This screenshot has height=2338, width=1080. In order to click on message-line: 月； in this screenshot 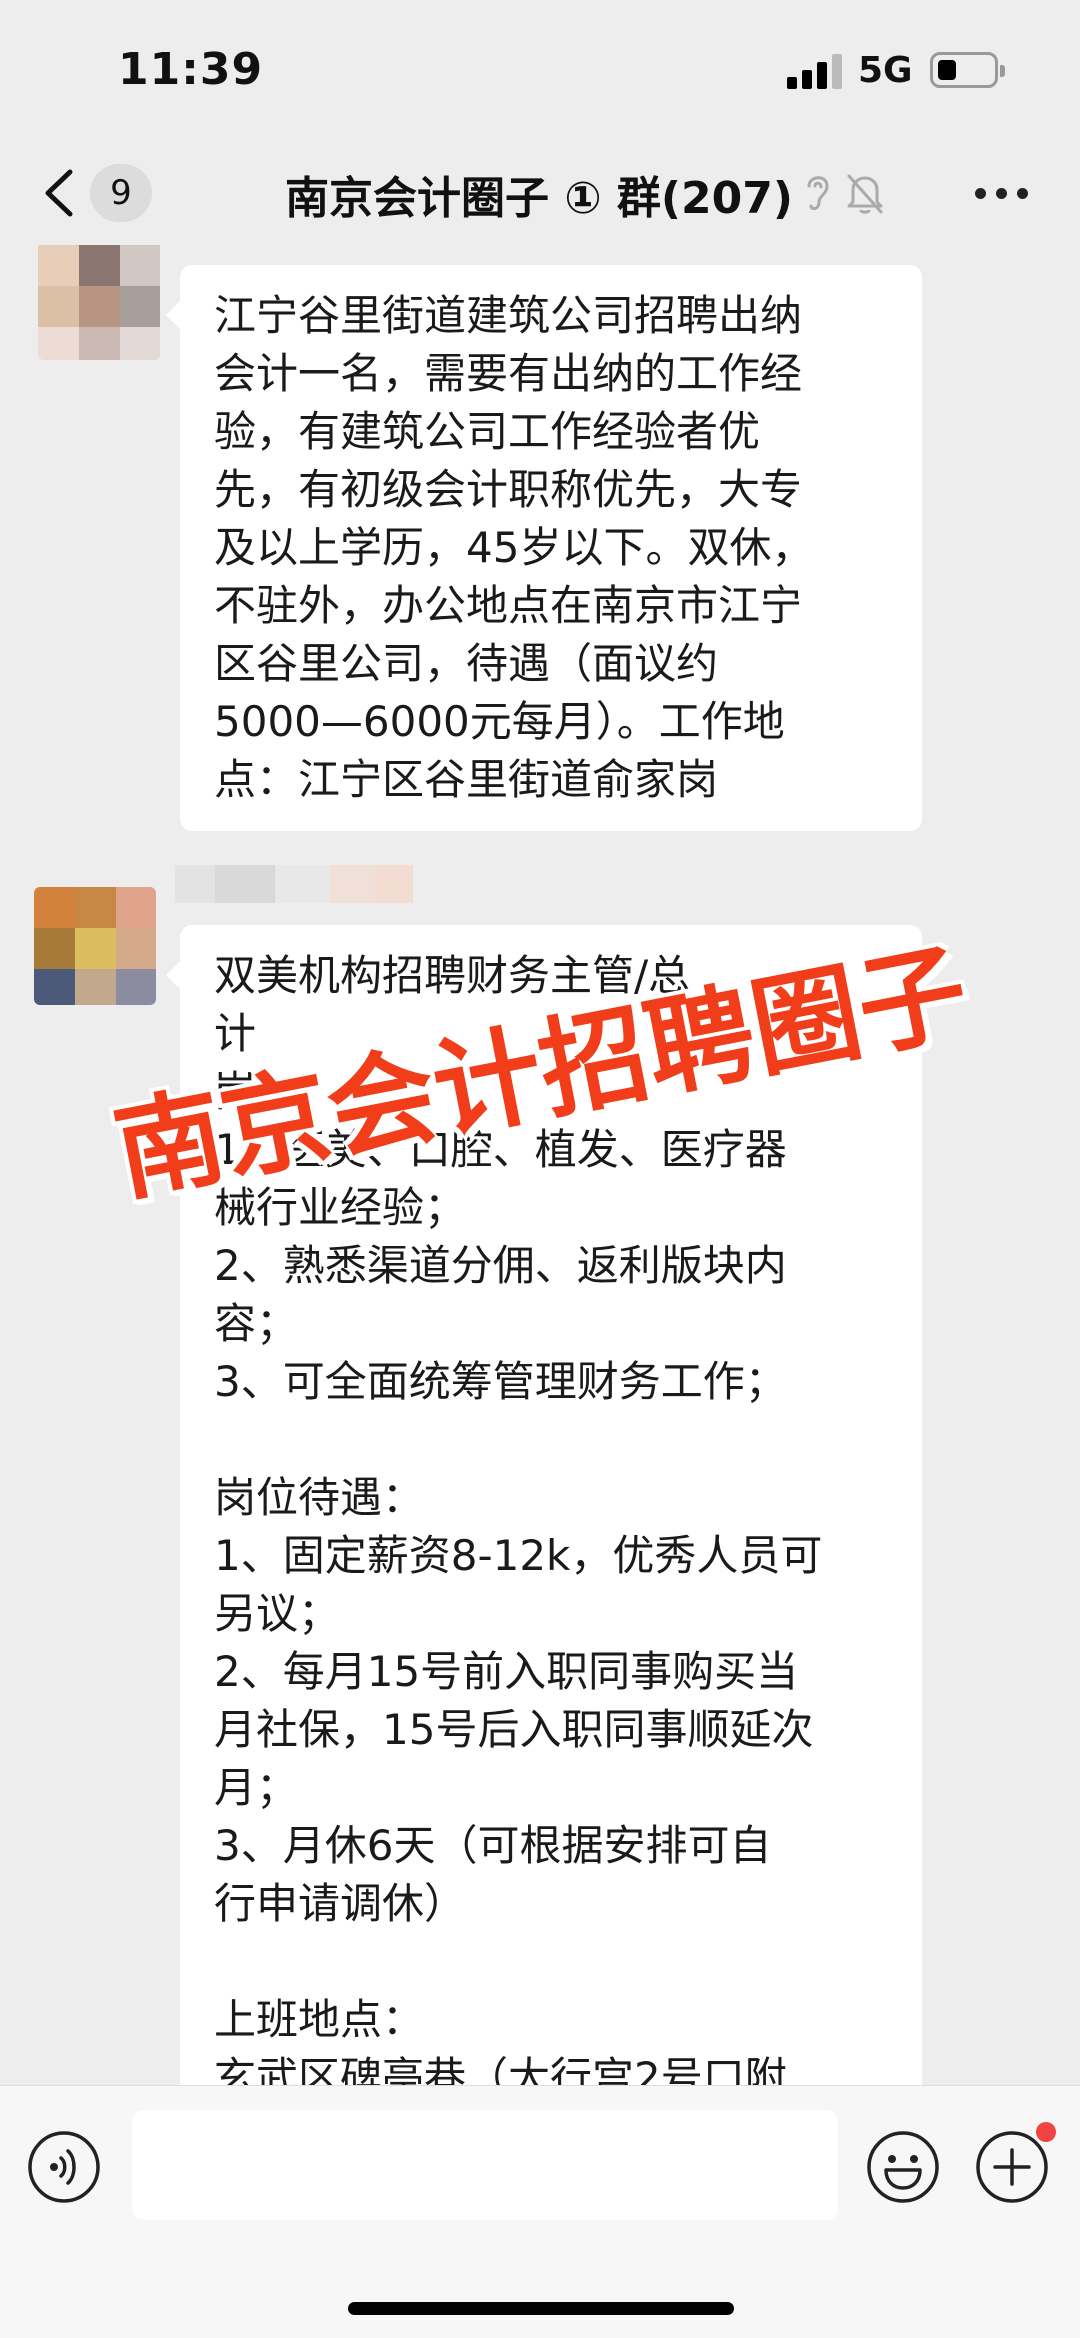, I will do `click(256, 1787)`.